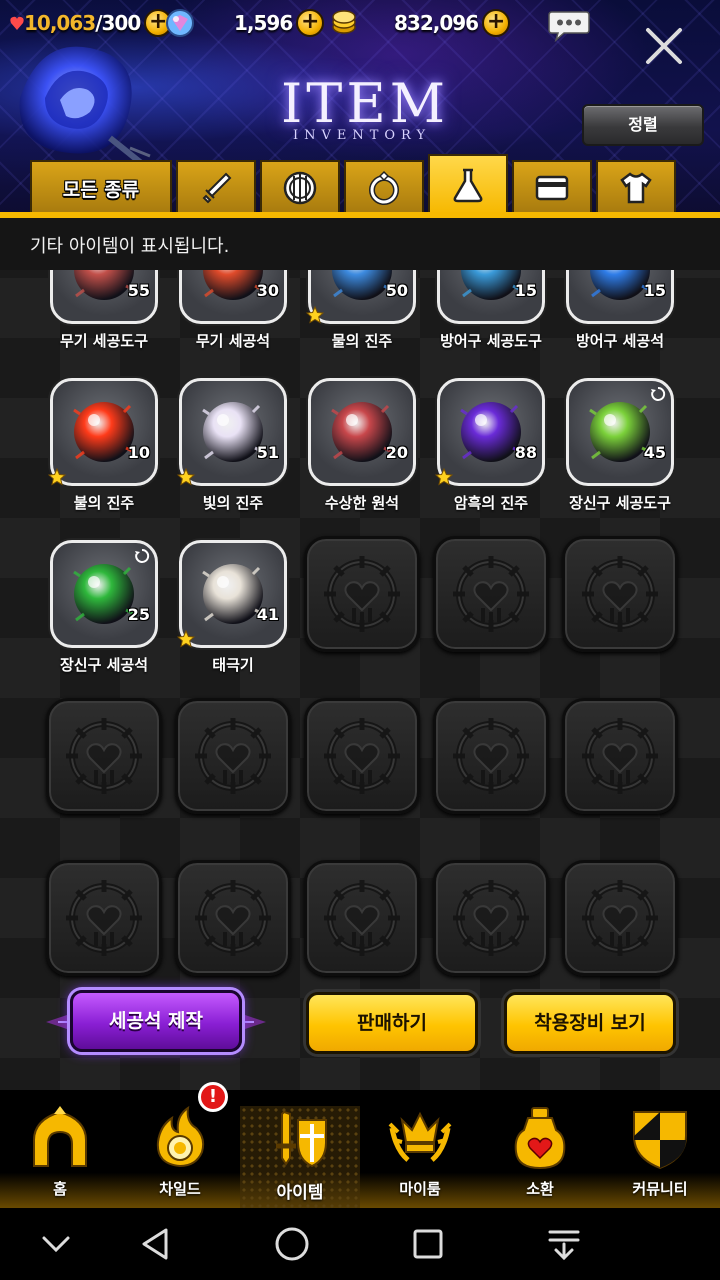 This screenshot has width=720, height=1280. I want to click on craft-gem-button: 세공석 제작, so click(156, 1021).